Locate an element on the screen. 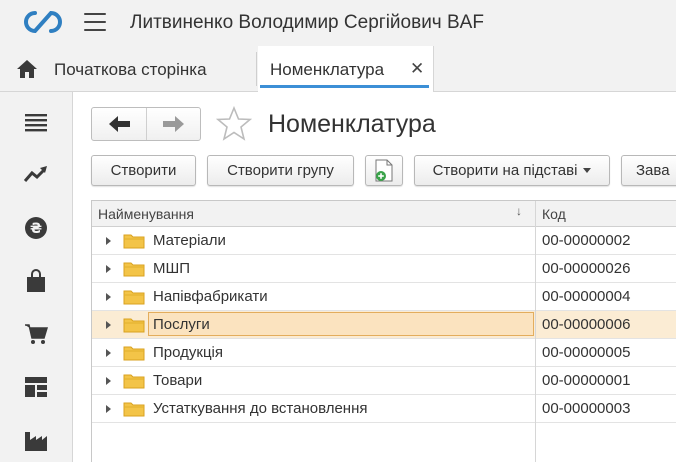 This screenshot has width=676, height=462. table-row: Устаткування до встановлення 00-00000003 is located at coordinates (384, 409).